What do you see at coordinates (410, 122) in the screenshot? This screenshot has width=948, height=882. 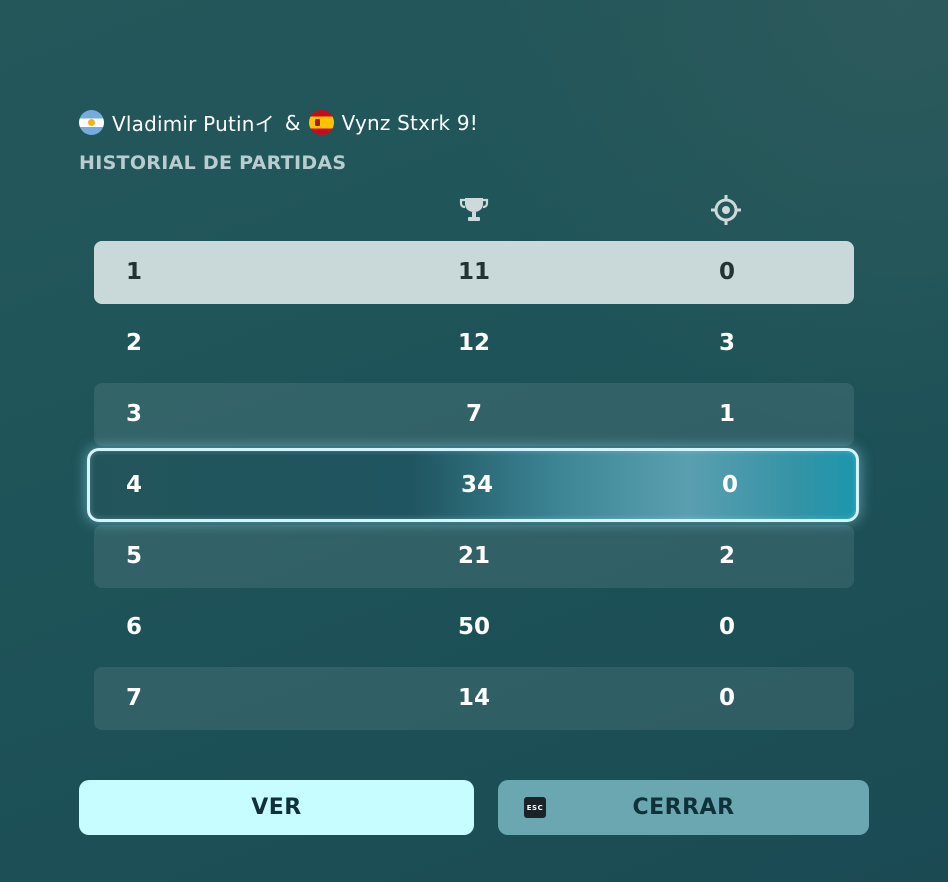 I see `player2-name: Vynz Stxrk 9!` at bounding box center [410, 122].